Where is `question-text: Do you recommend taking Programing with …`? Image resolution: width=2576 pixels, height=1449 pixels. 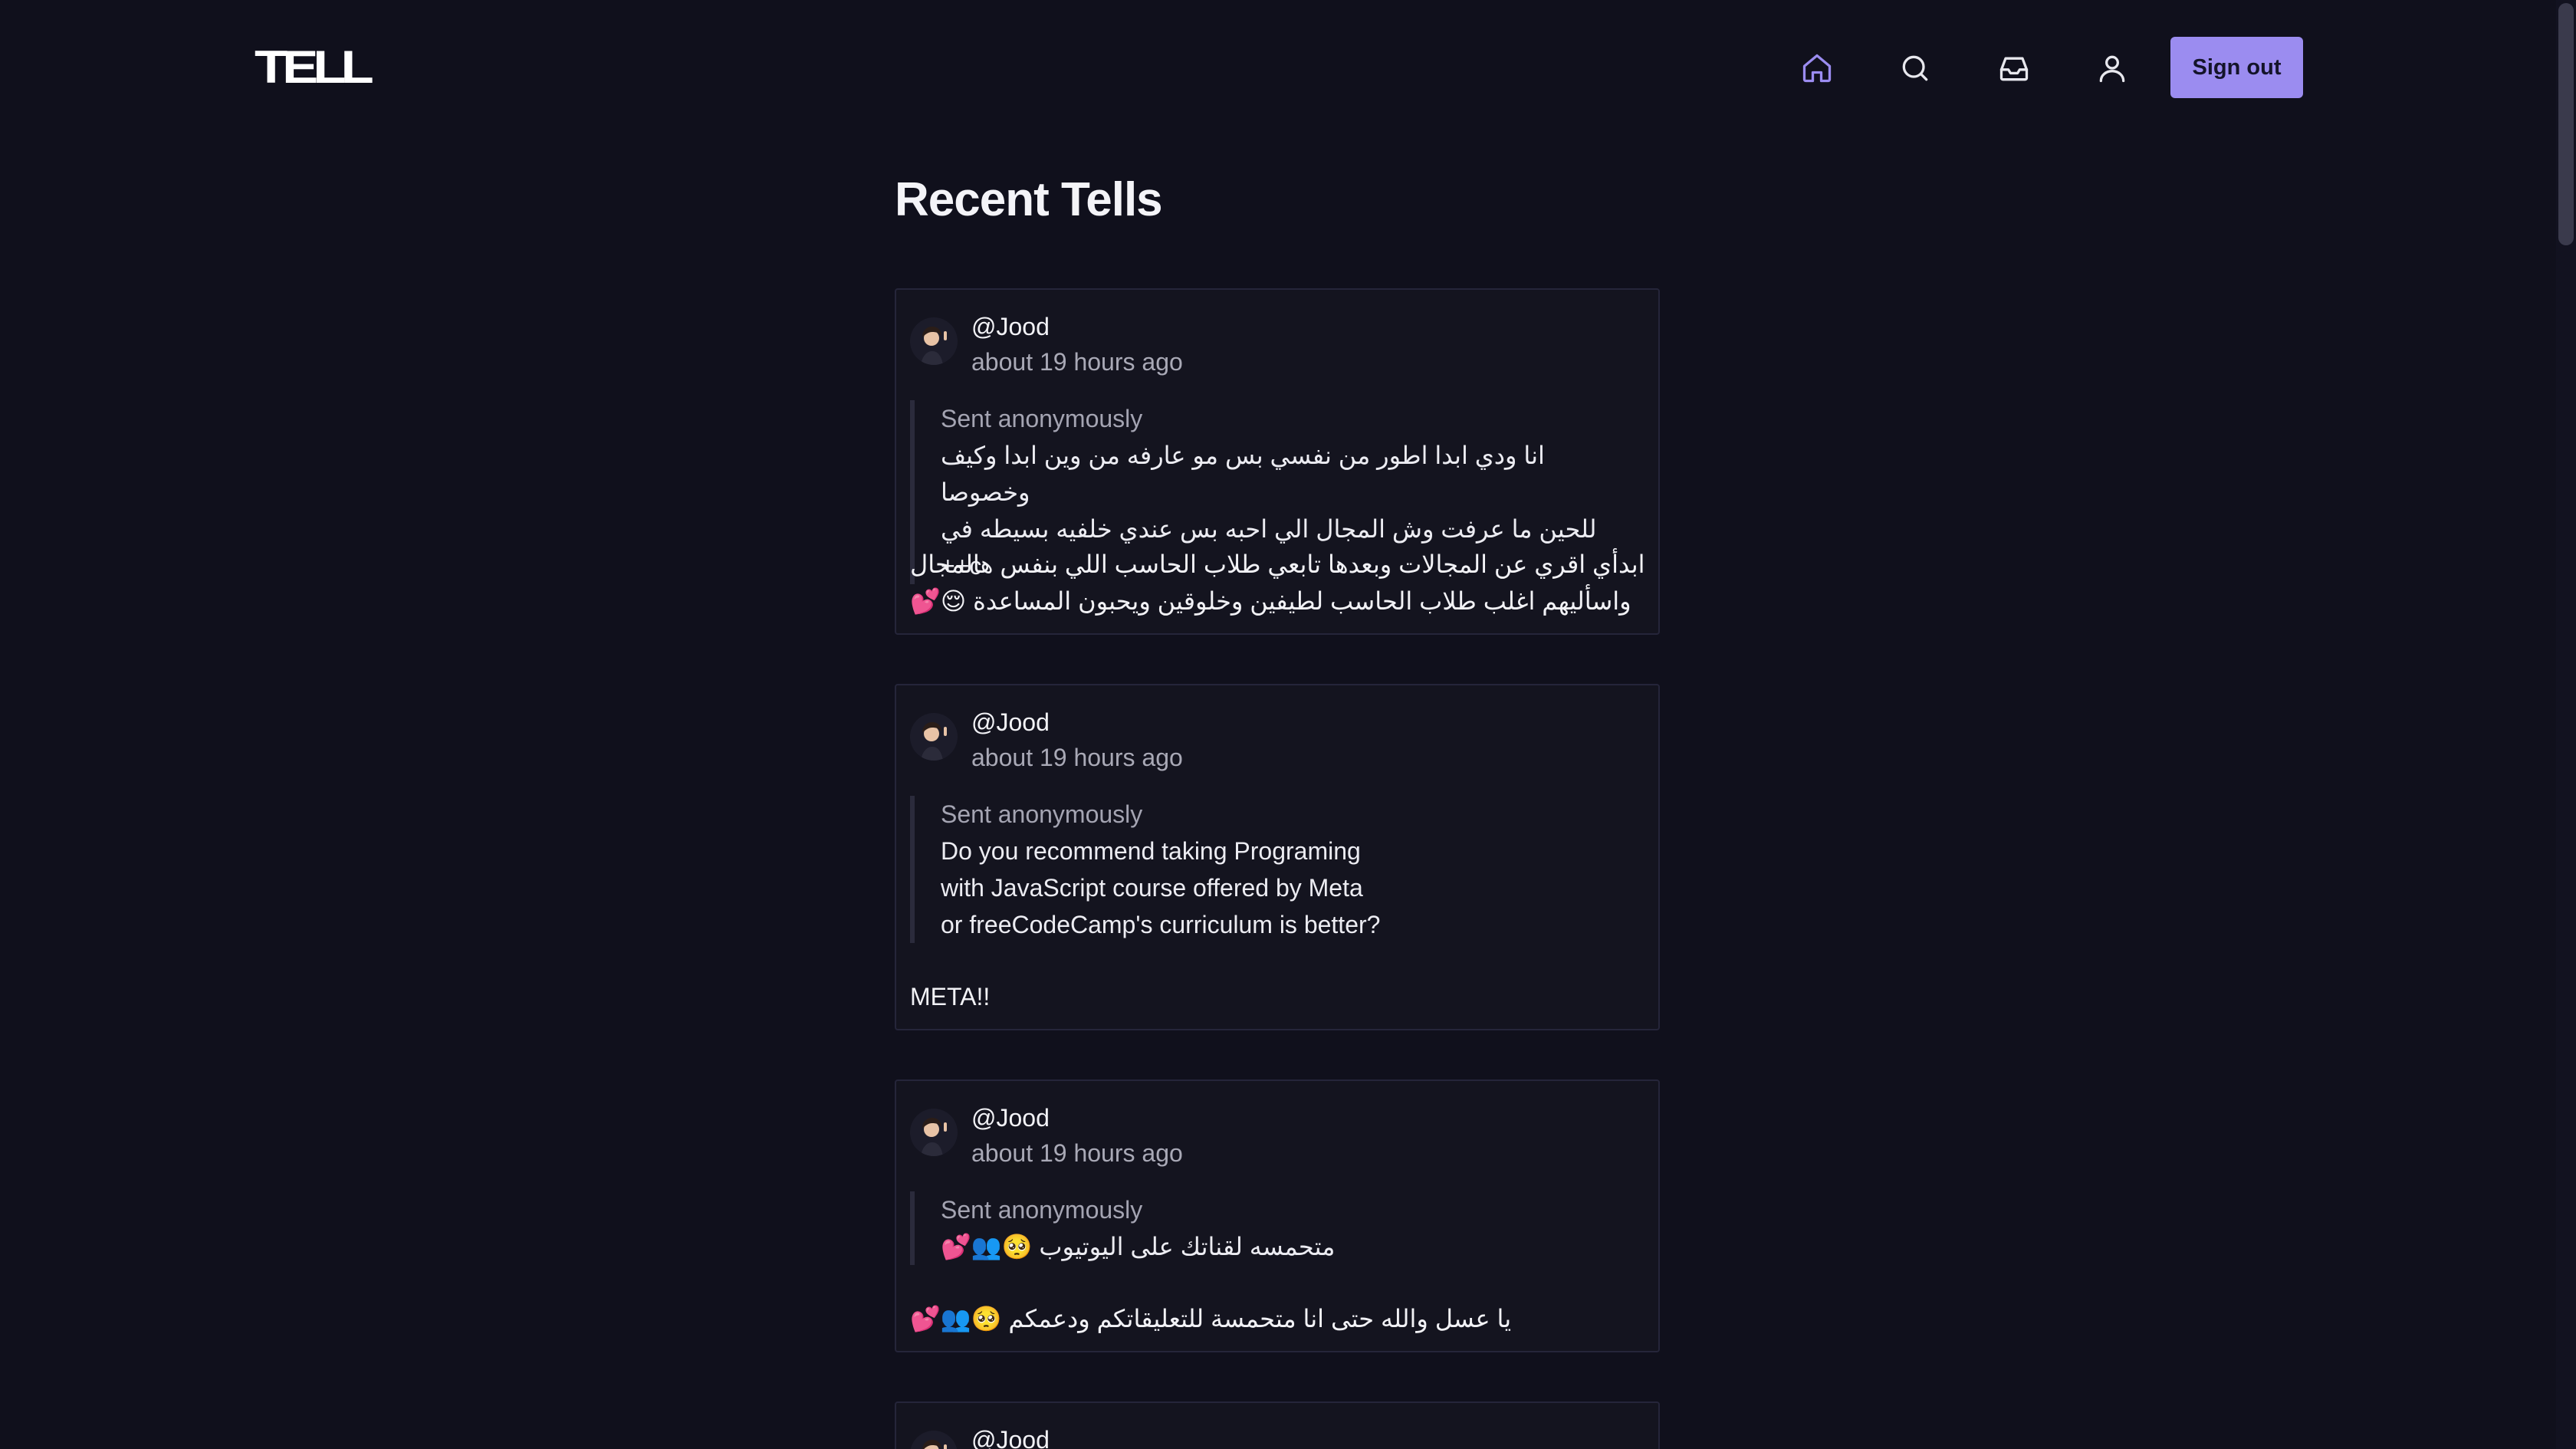
question-text: Do you recommend taking Programing with … is located at coordinates (1161, 888).